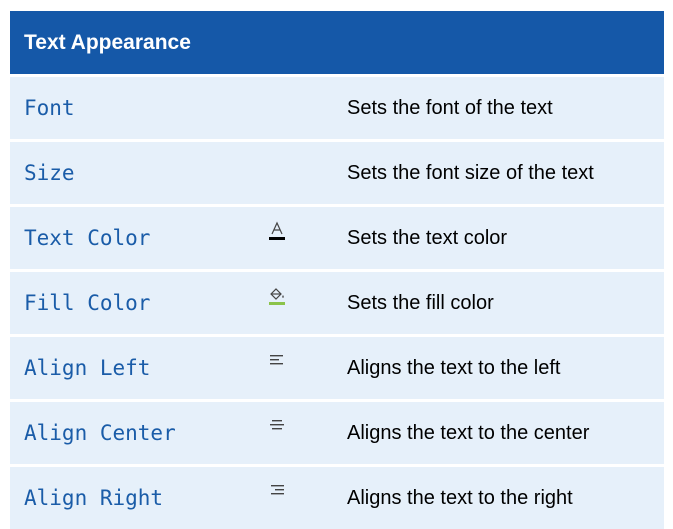 This screenshot has height=529, width=673. What do you see at coordinates (468, 432) in the screenshot?
I see `description-align-center: Aligns the text to the center` at bounding box center [468, 432].